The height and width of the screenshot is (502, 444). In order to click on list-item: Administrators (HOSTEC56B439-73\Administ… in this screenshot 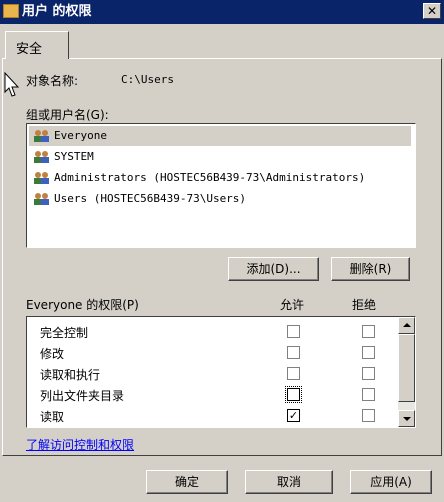, I will do `click(220, 178)`.